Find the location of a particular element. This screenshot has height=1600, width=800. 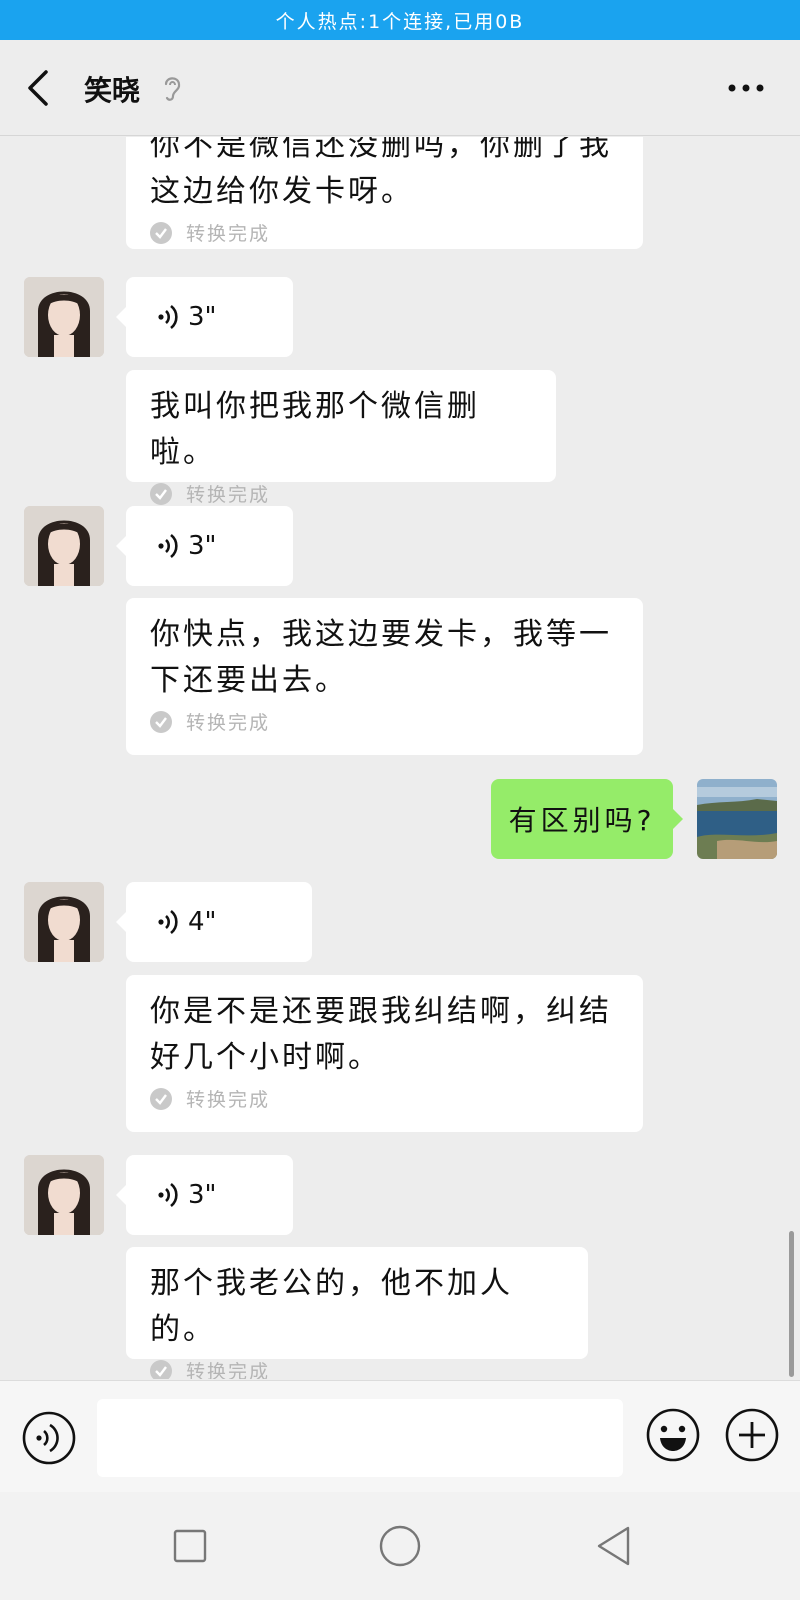

transcript-bubble: 我叫你把我那个微信删啦。 转换完成 is located at coordinates (341, 438).